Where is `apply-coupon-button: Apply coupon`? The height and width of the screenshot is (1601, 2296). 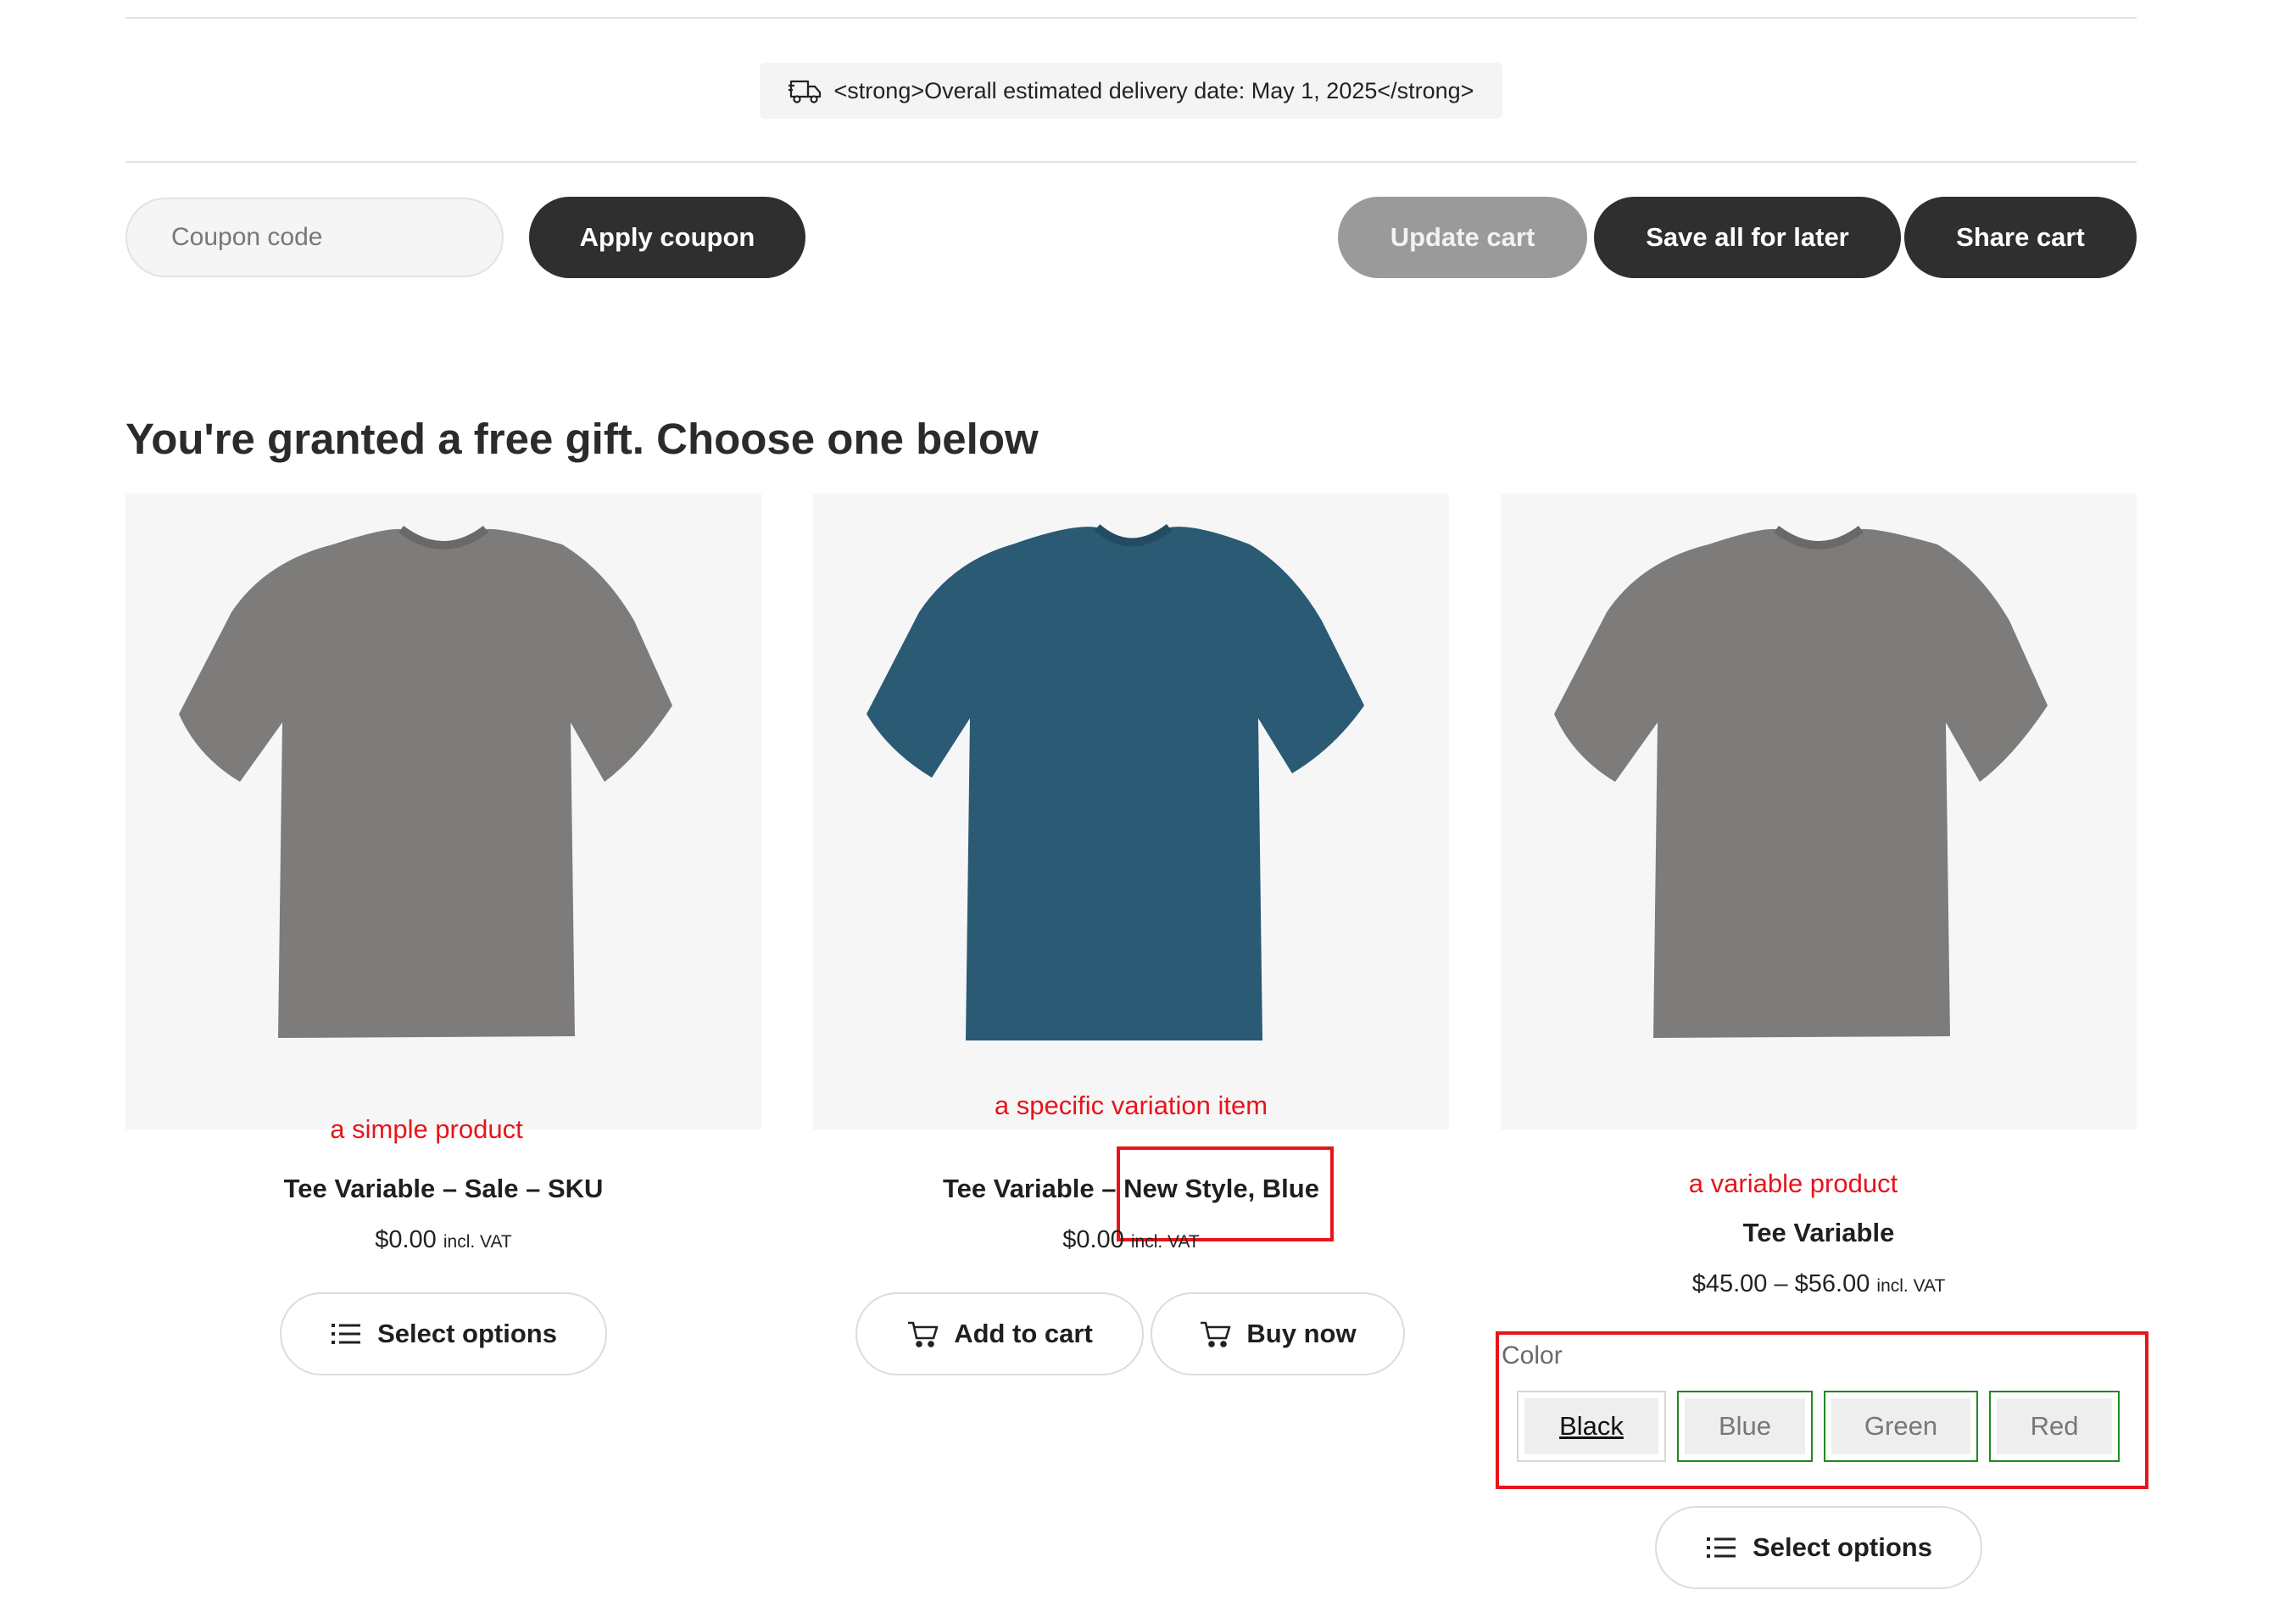
apply-coupon-button: Apply coupon is located at coordinates (667, 237).